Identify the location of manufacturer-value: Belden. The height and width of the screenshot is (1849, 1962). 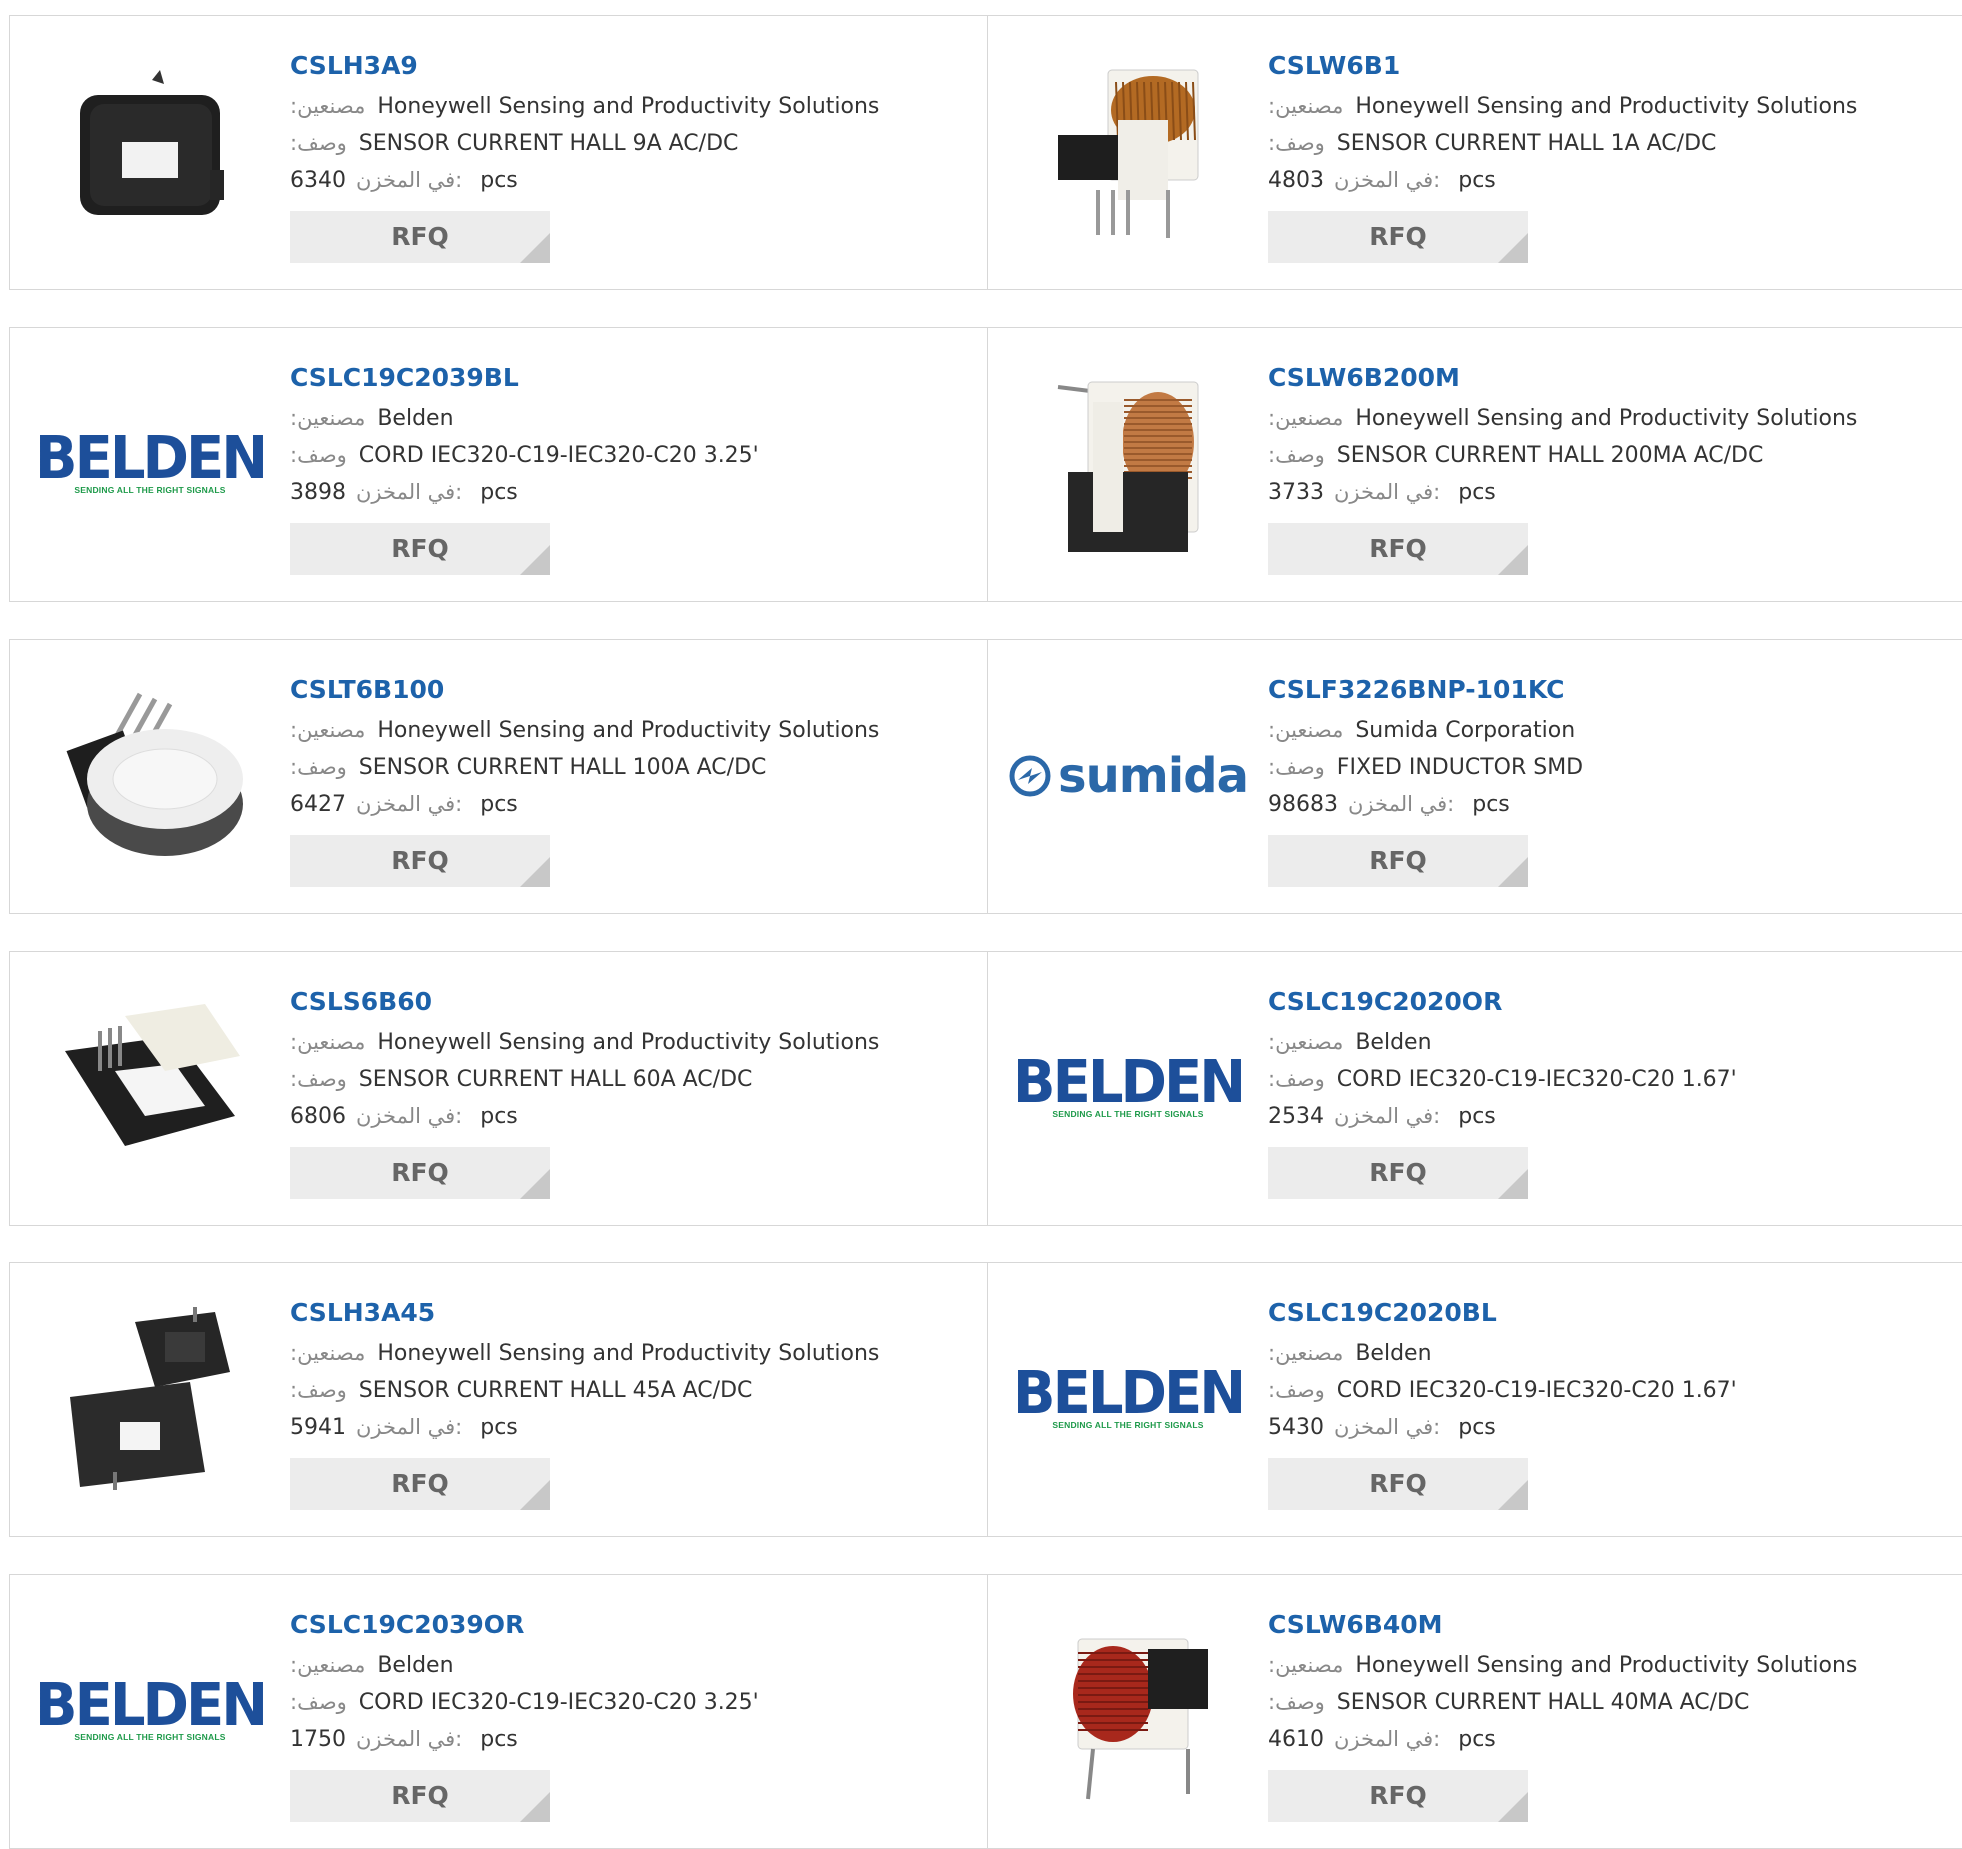
(415, 1665).